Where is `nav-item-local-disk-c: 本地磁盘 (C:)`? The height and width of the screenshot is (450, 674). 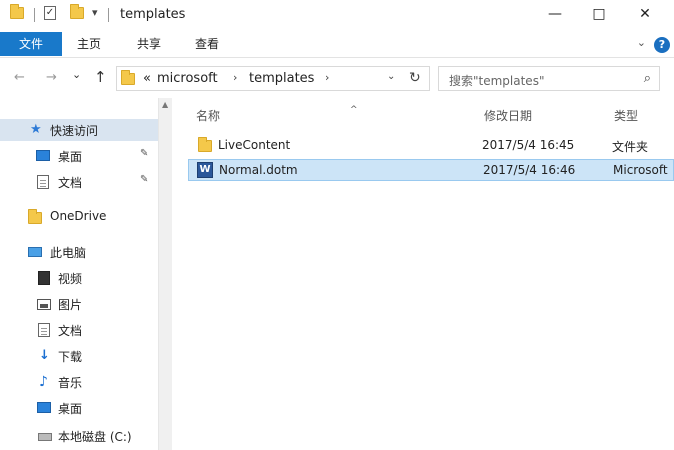
nav-item-local-disk-c: 本地磁盘 (C:) is located at coordinates (79, 436).